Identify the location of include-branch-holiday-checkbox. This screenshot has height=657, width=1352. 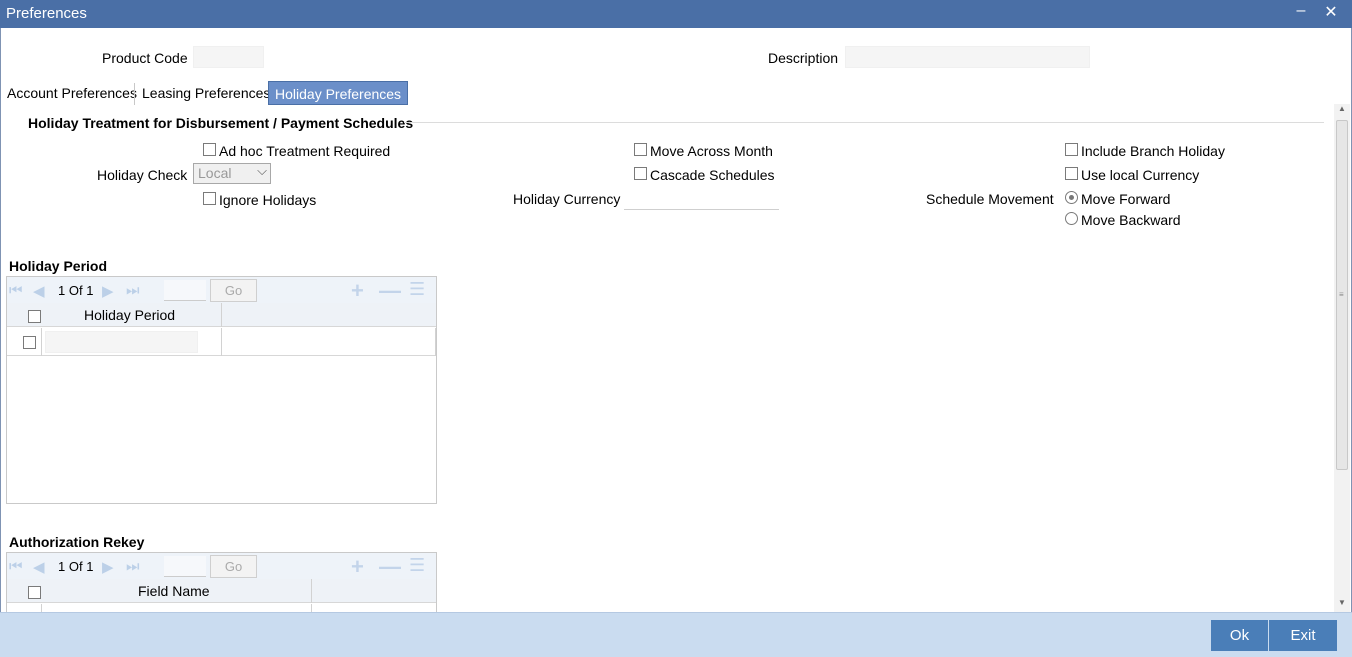
(1071, 149).